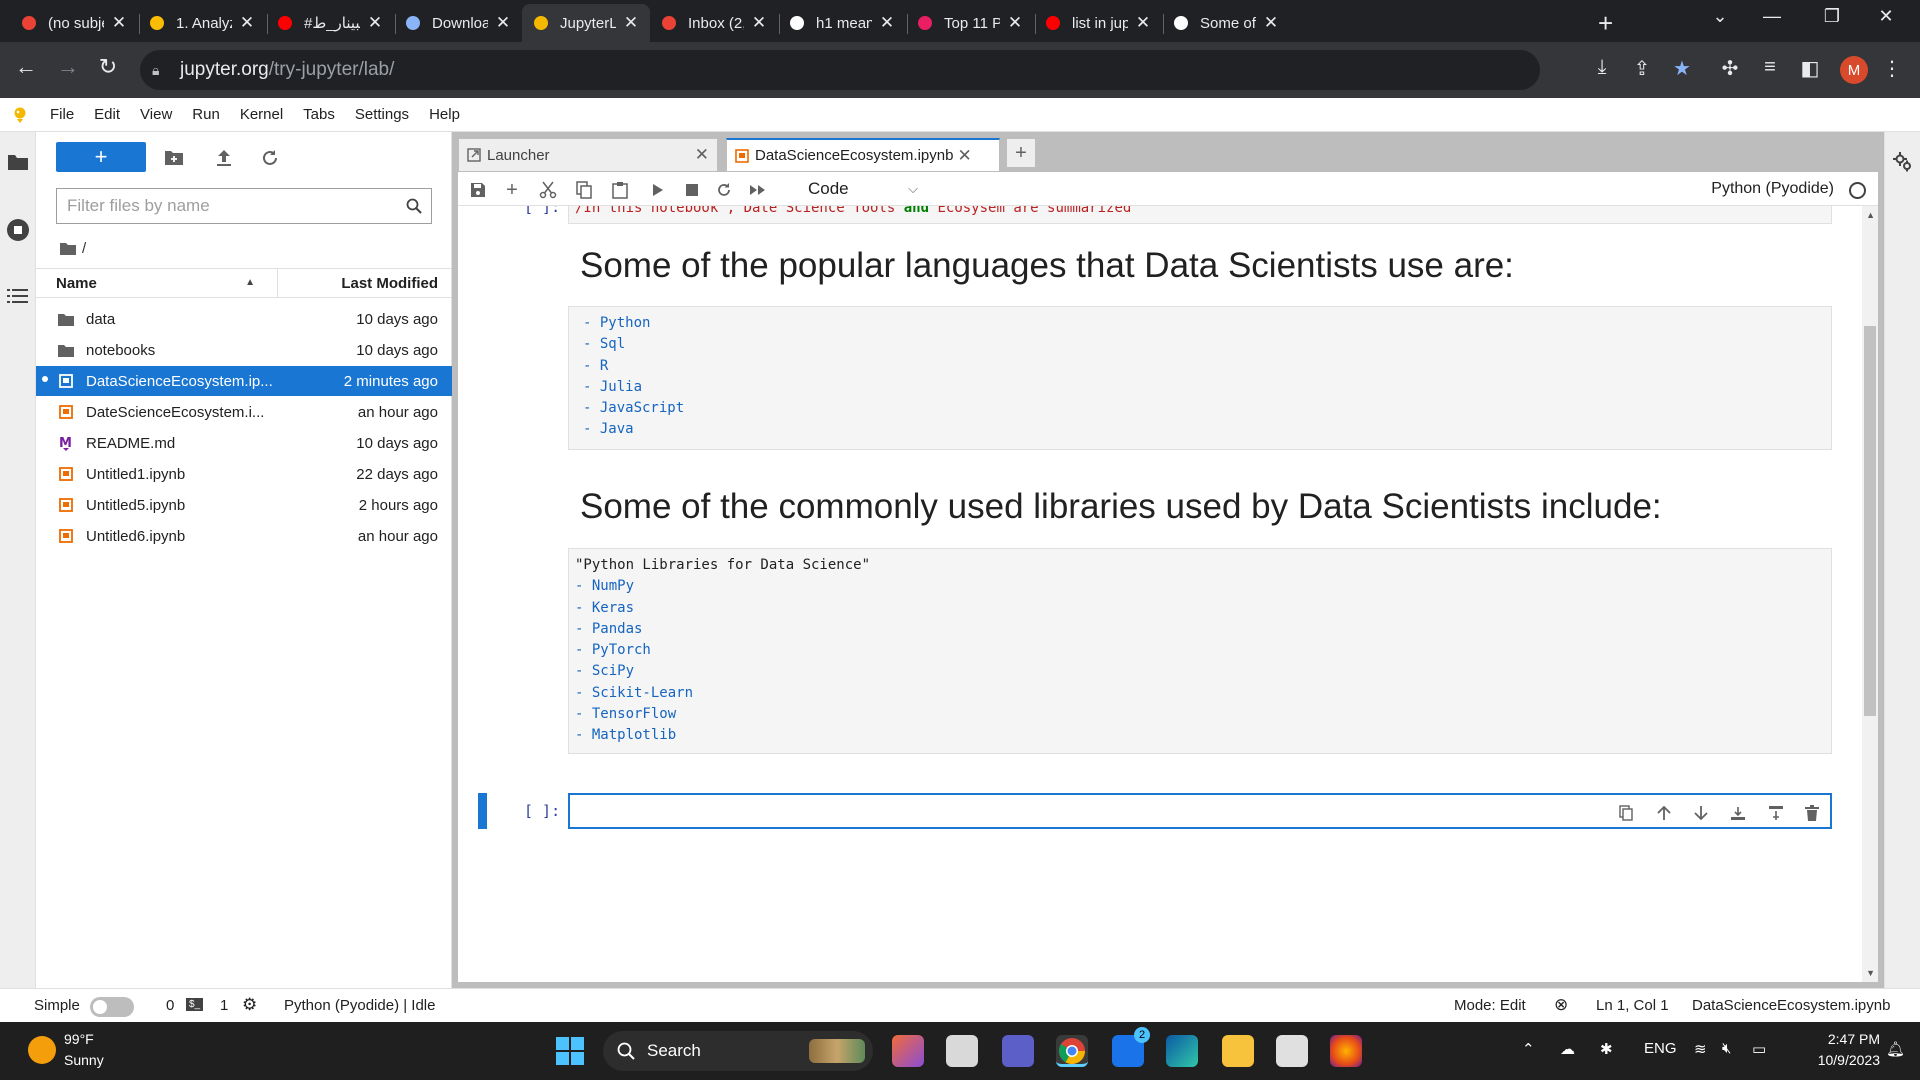  Describe the element at coordinates (170, 1005) in the screenshot. I see `terminal-count: 0` at that location.